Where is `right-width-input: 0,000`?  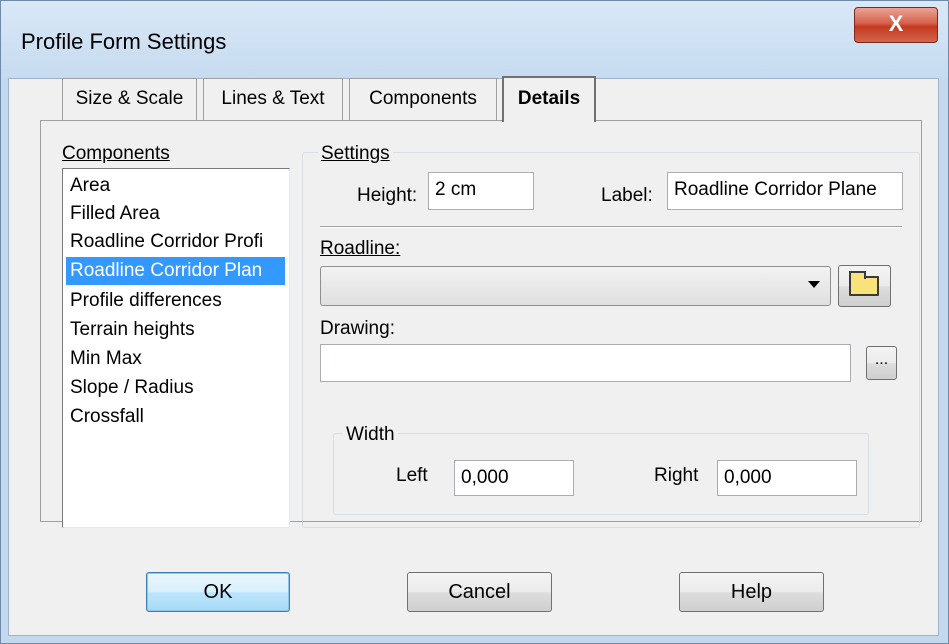
right-width-input: 0,000 is located at coordinates (787, 478).